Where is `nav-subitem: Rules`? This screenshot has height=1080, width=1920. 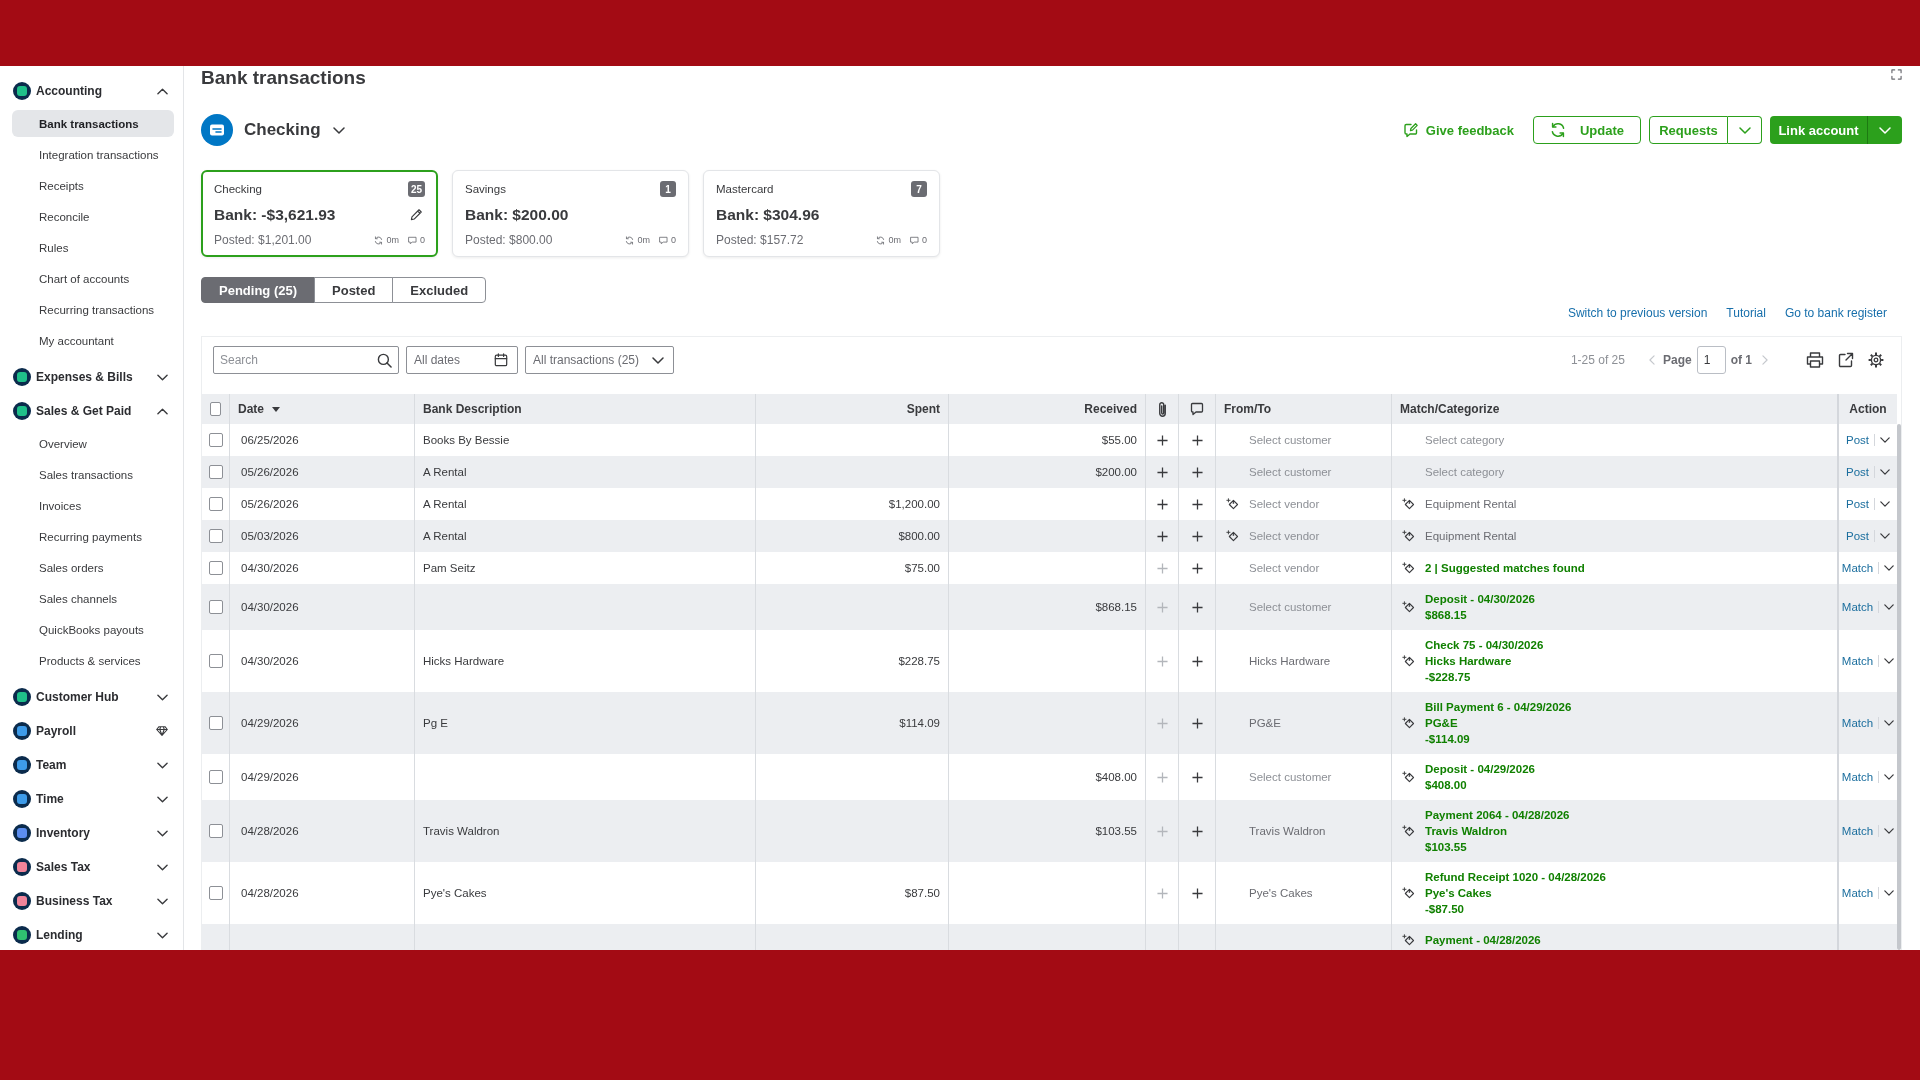 nav-subitem: Rules is located at coordinates (93, 247).